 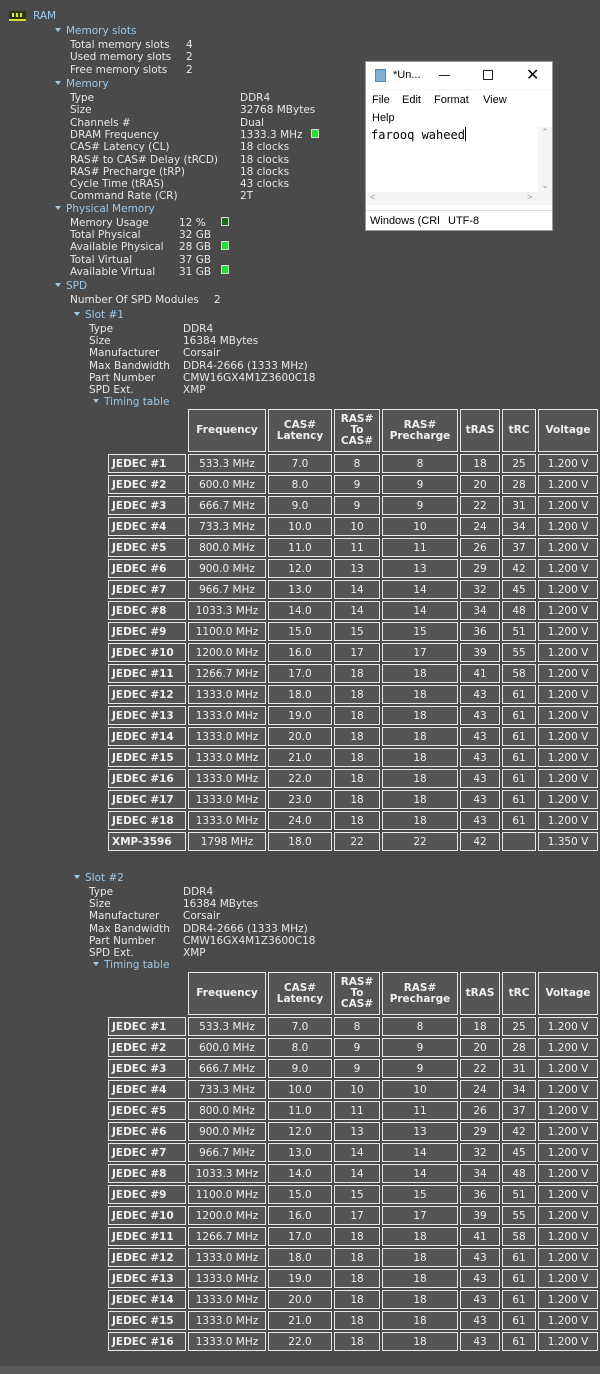 I want to click on property-value: DDR4-2666 (1333 MHz), so click(x=245, y=365).